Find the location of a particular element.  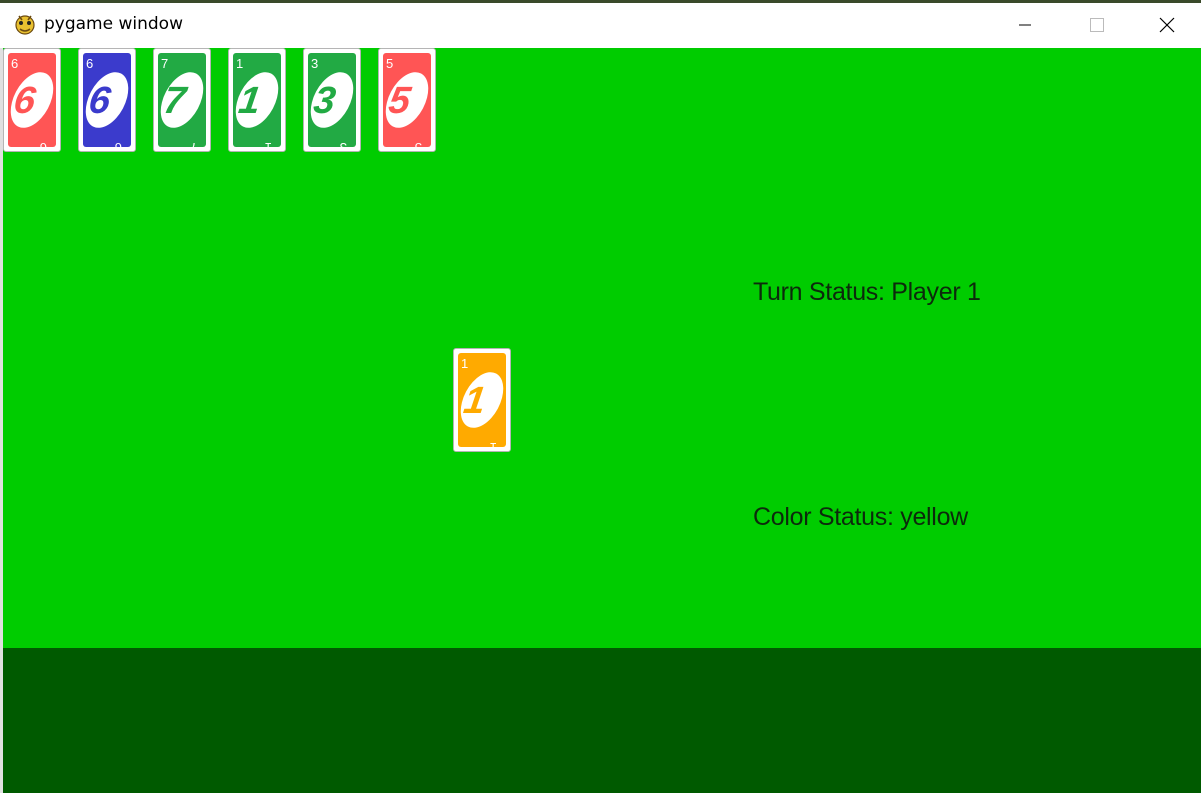

maximize-button is located at coordinates (1097, 25).